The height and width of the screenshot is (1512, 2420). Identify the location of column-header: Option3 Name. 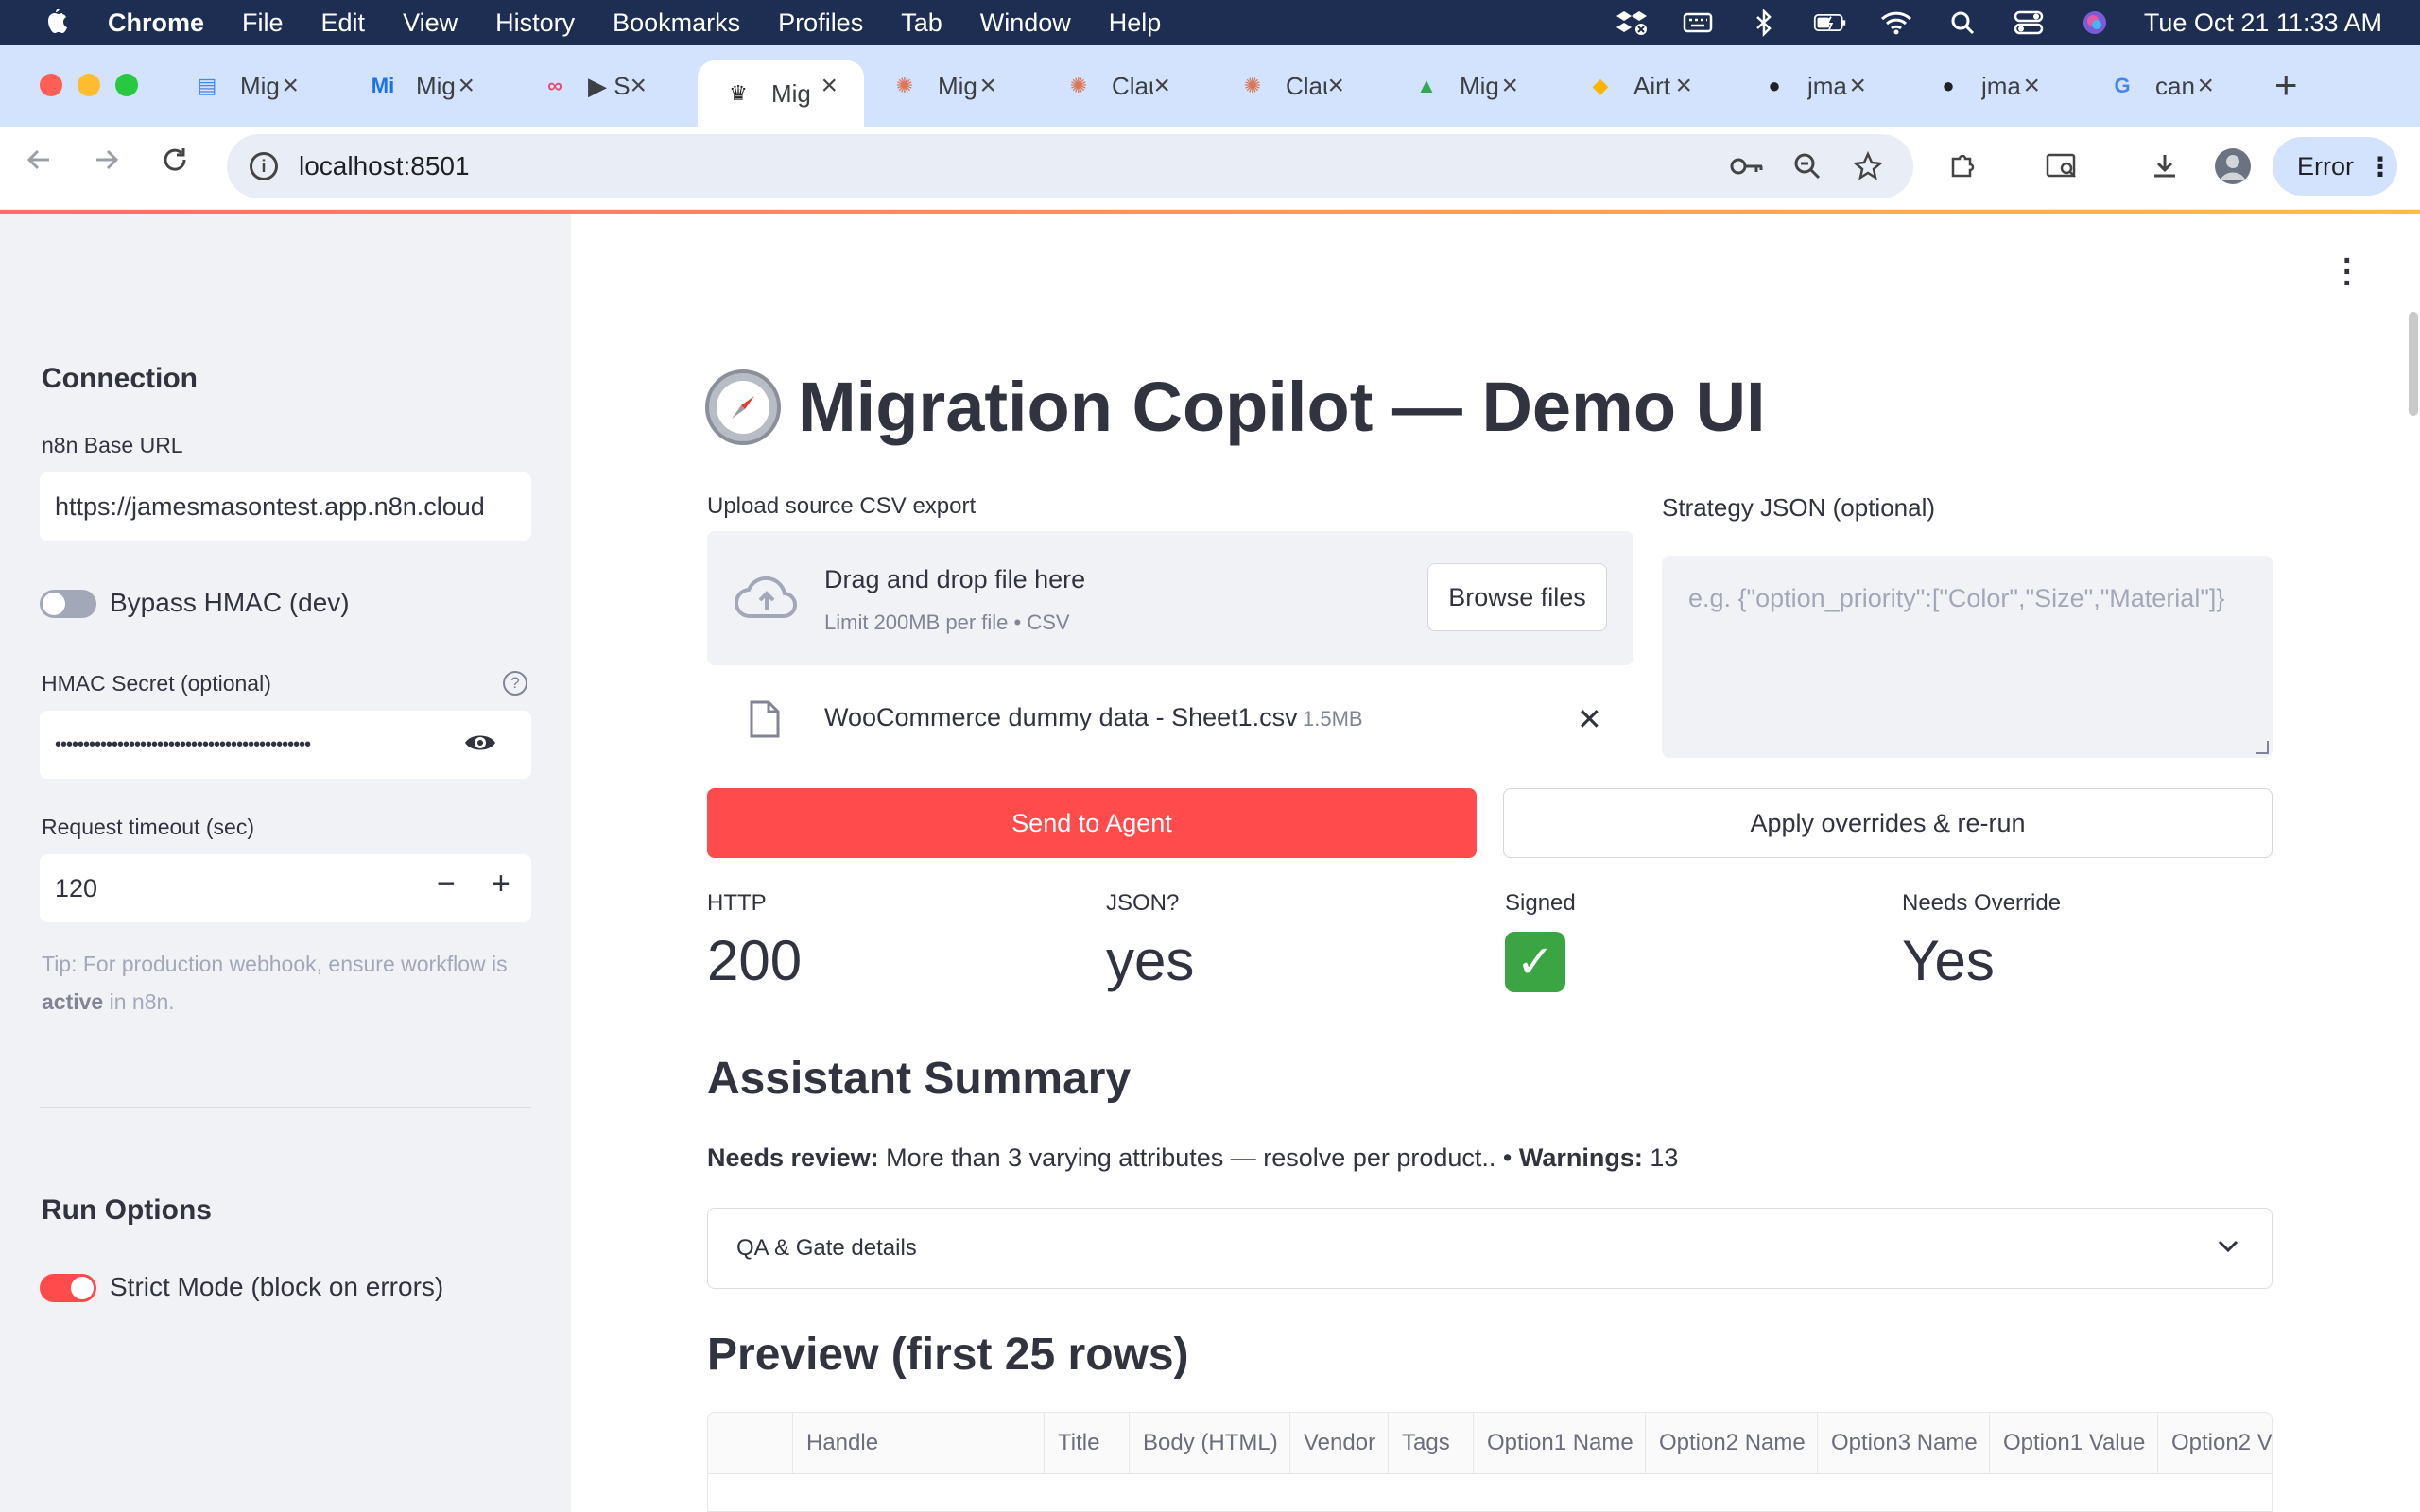
(1904, 1443).